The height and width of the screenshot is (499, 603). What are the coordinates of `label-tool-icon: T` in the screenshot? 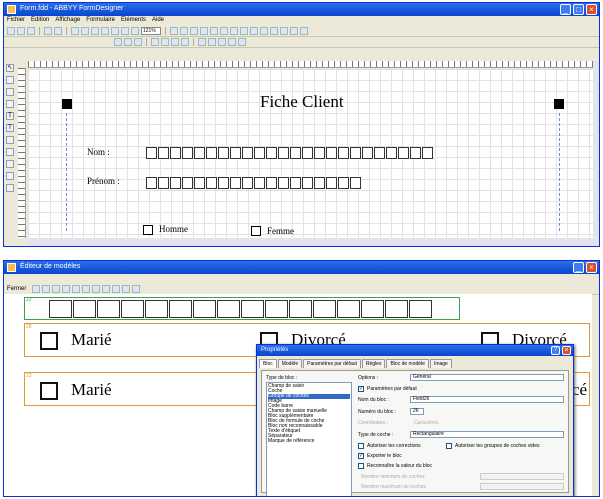 It's located at (10, 128).